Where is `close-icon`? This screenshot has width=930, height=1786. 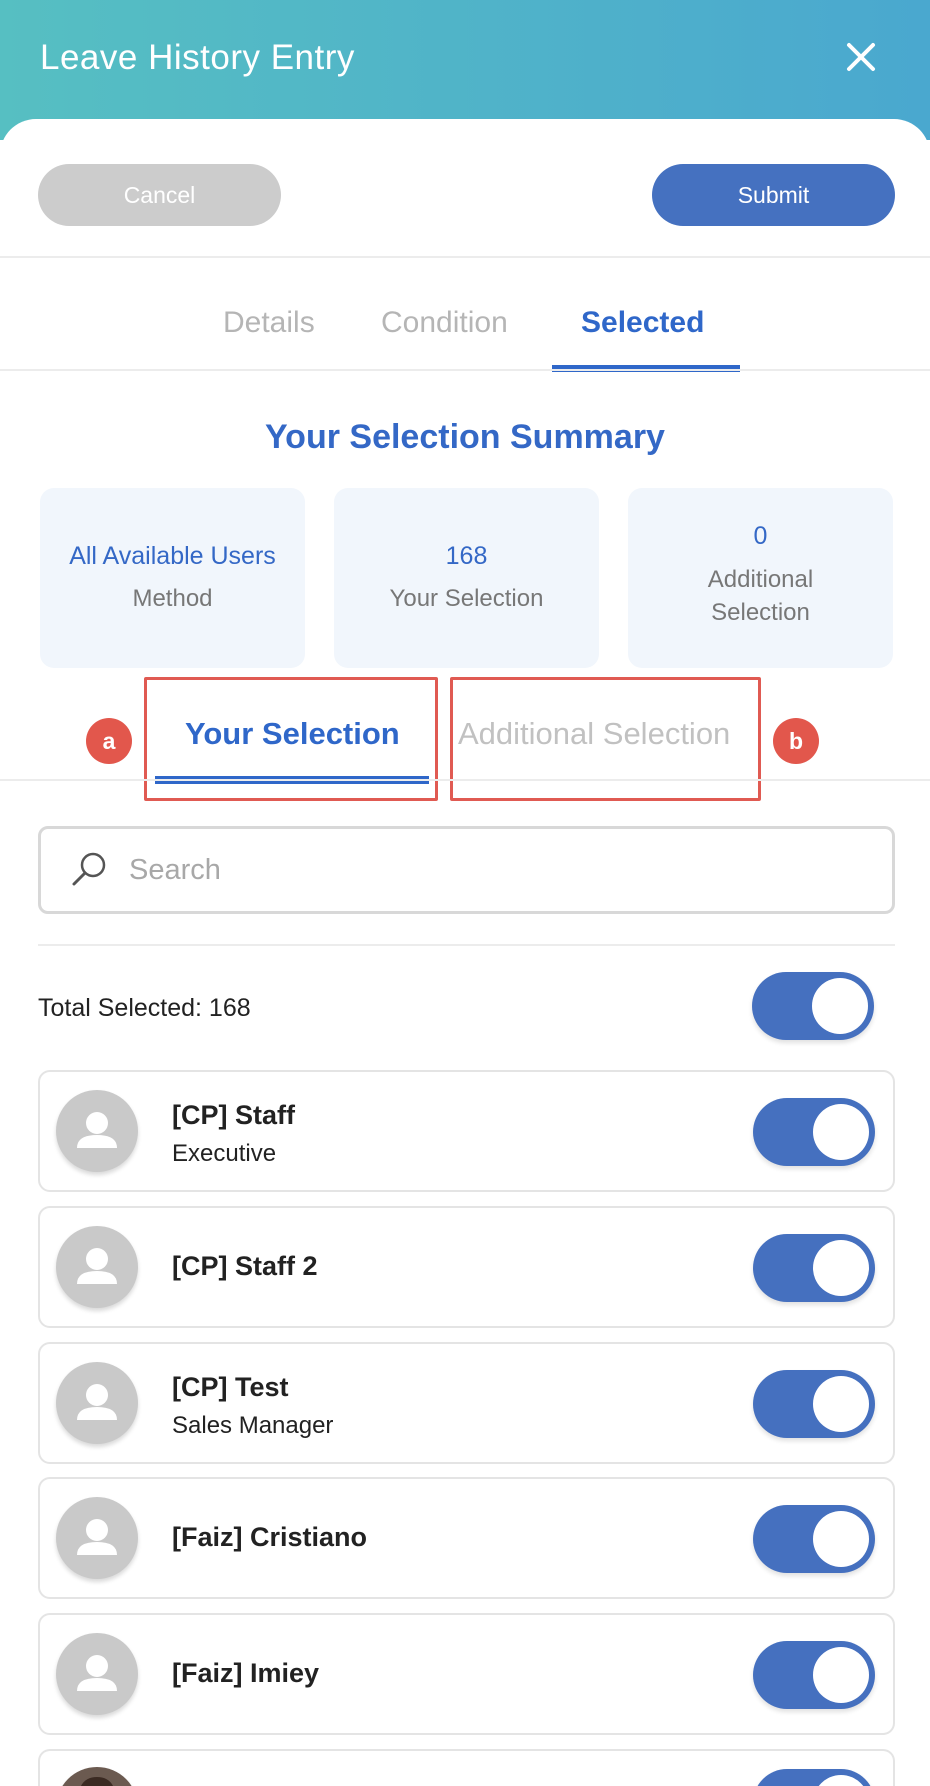
close-icon is located at coordinates (861, 57).